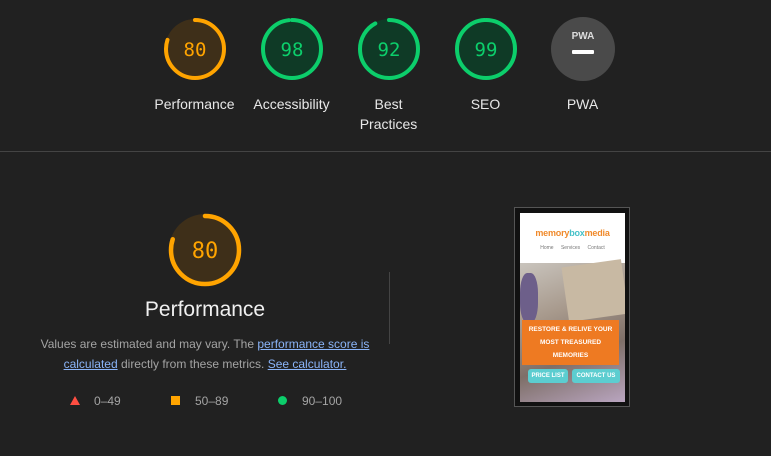  What do you see at coordinates (282, 400) in the screenshot?
I see `circle-icon` at bounding box center [282, 400].